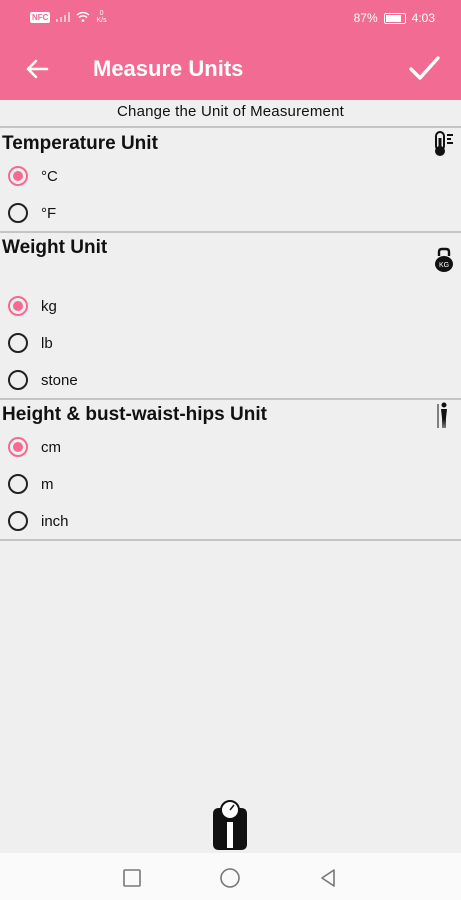 The image size is (461, 900). What do you see at coordinates (230, 111) in the screenshot?
I see `page-subtitle: Change the Unit of Measurement` at bounding box center [230, 111].